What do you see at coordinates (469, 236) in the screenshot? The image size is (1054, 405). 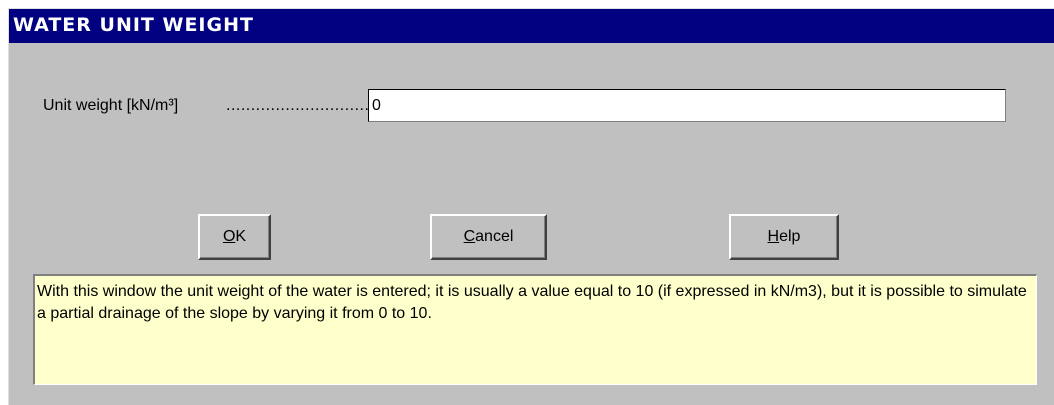 I see `cancel-mnemonic: C` at bounding box center [469, 236].